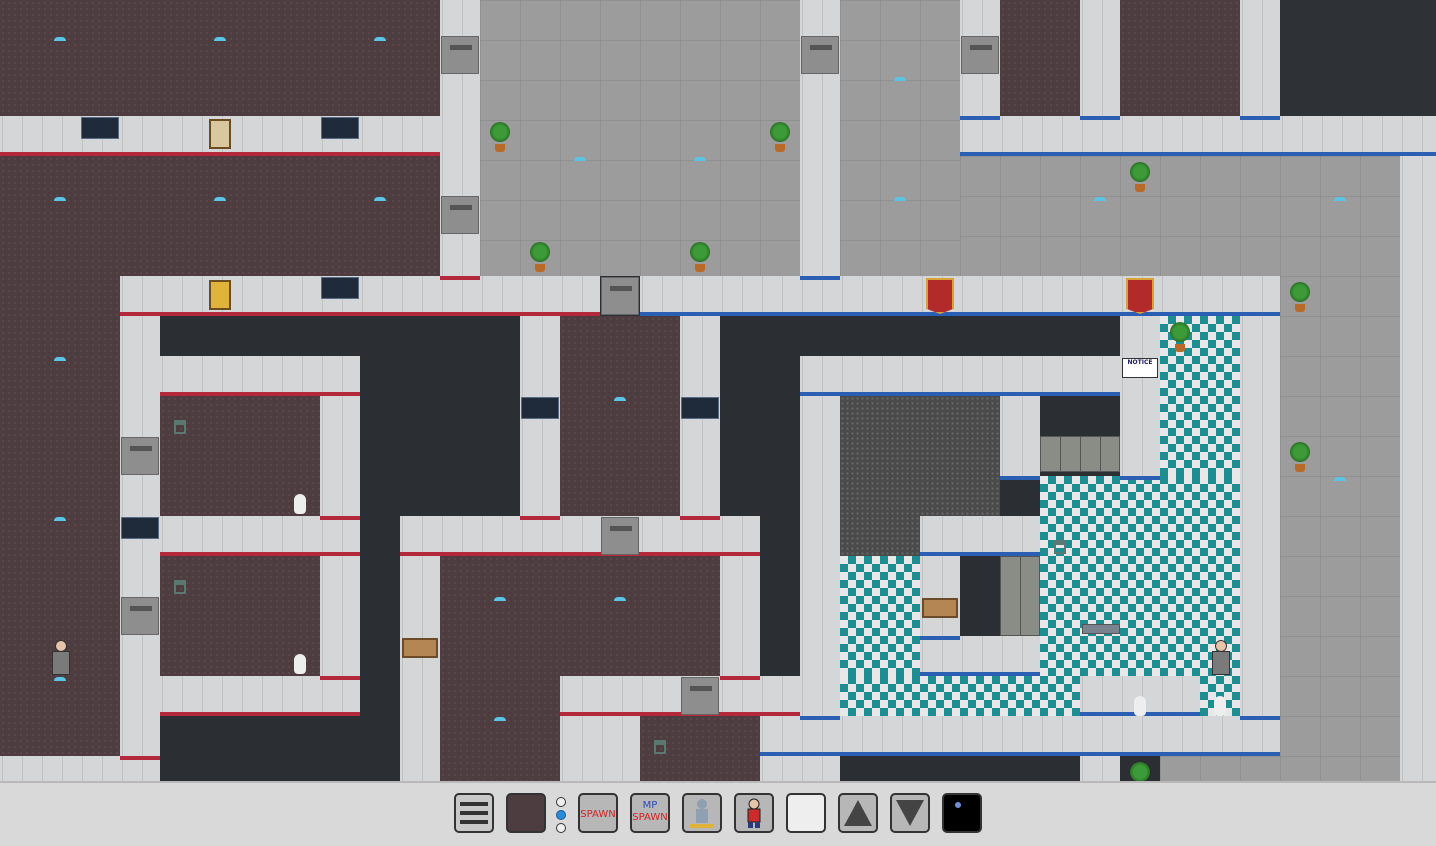 Image resolution: width=1436 pixels, height=846 pixels. What do you see at coordinates (650, 805) in the screenshot?
I see `mp-label: MP` at bounding box center [650, 805].